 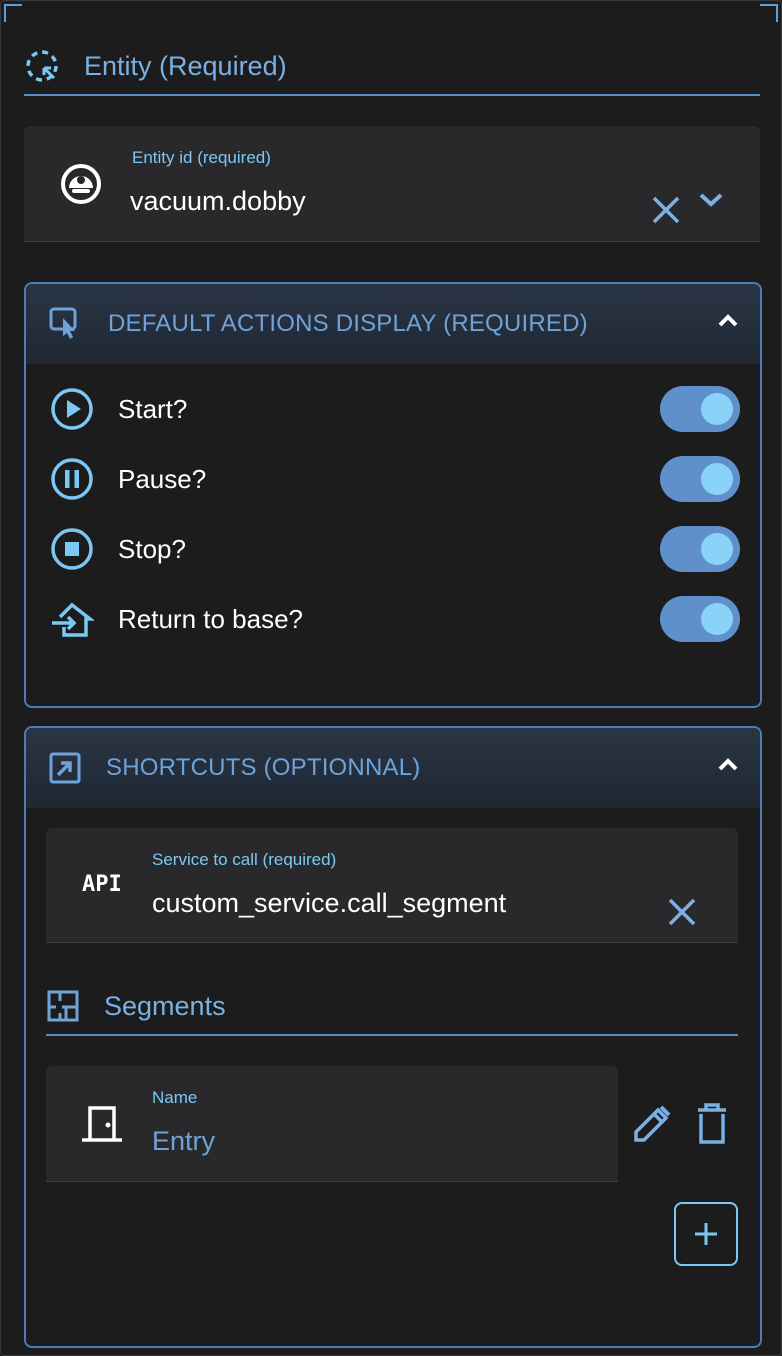 I want to click on add-segment-button, so click(x=706, y=1234).